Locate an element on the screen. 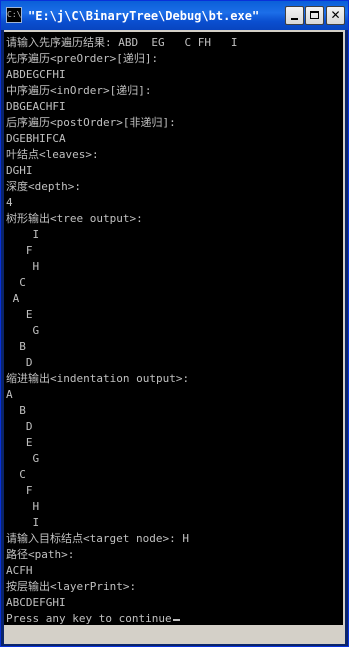 This screenshot has width=349, height=647. close-button: ✕ is located at coordinates (335, 15).